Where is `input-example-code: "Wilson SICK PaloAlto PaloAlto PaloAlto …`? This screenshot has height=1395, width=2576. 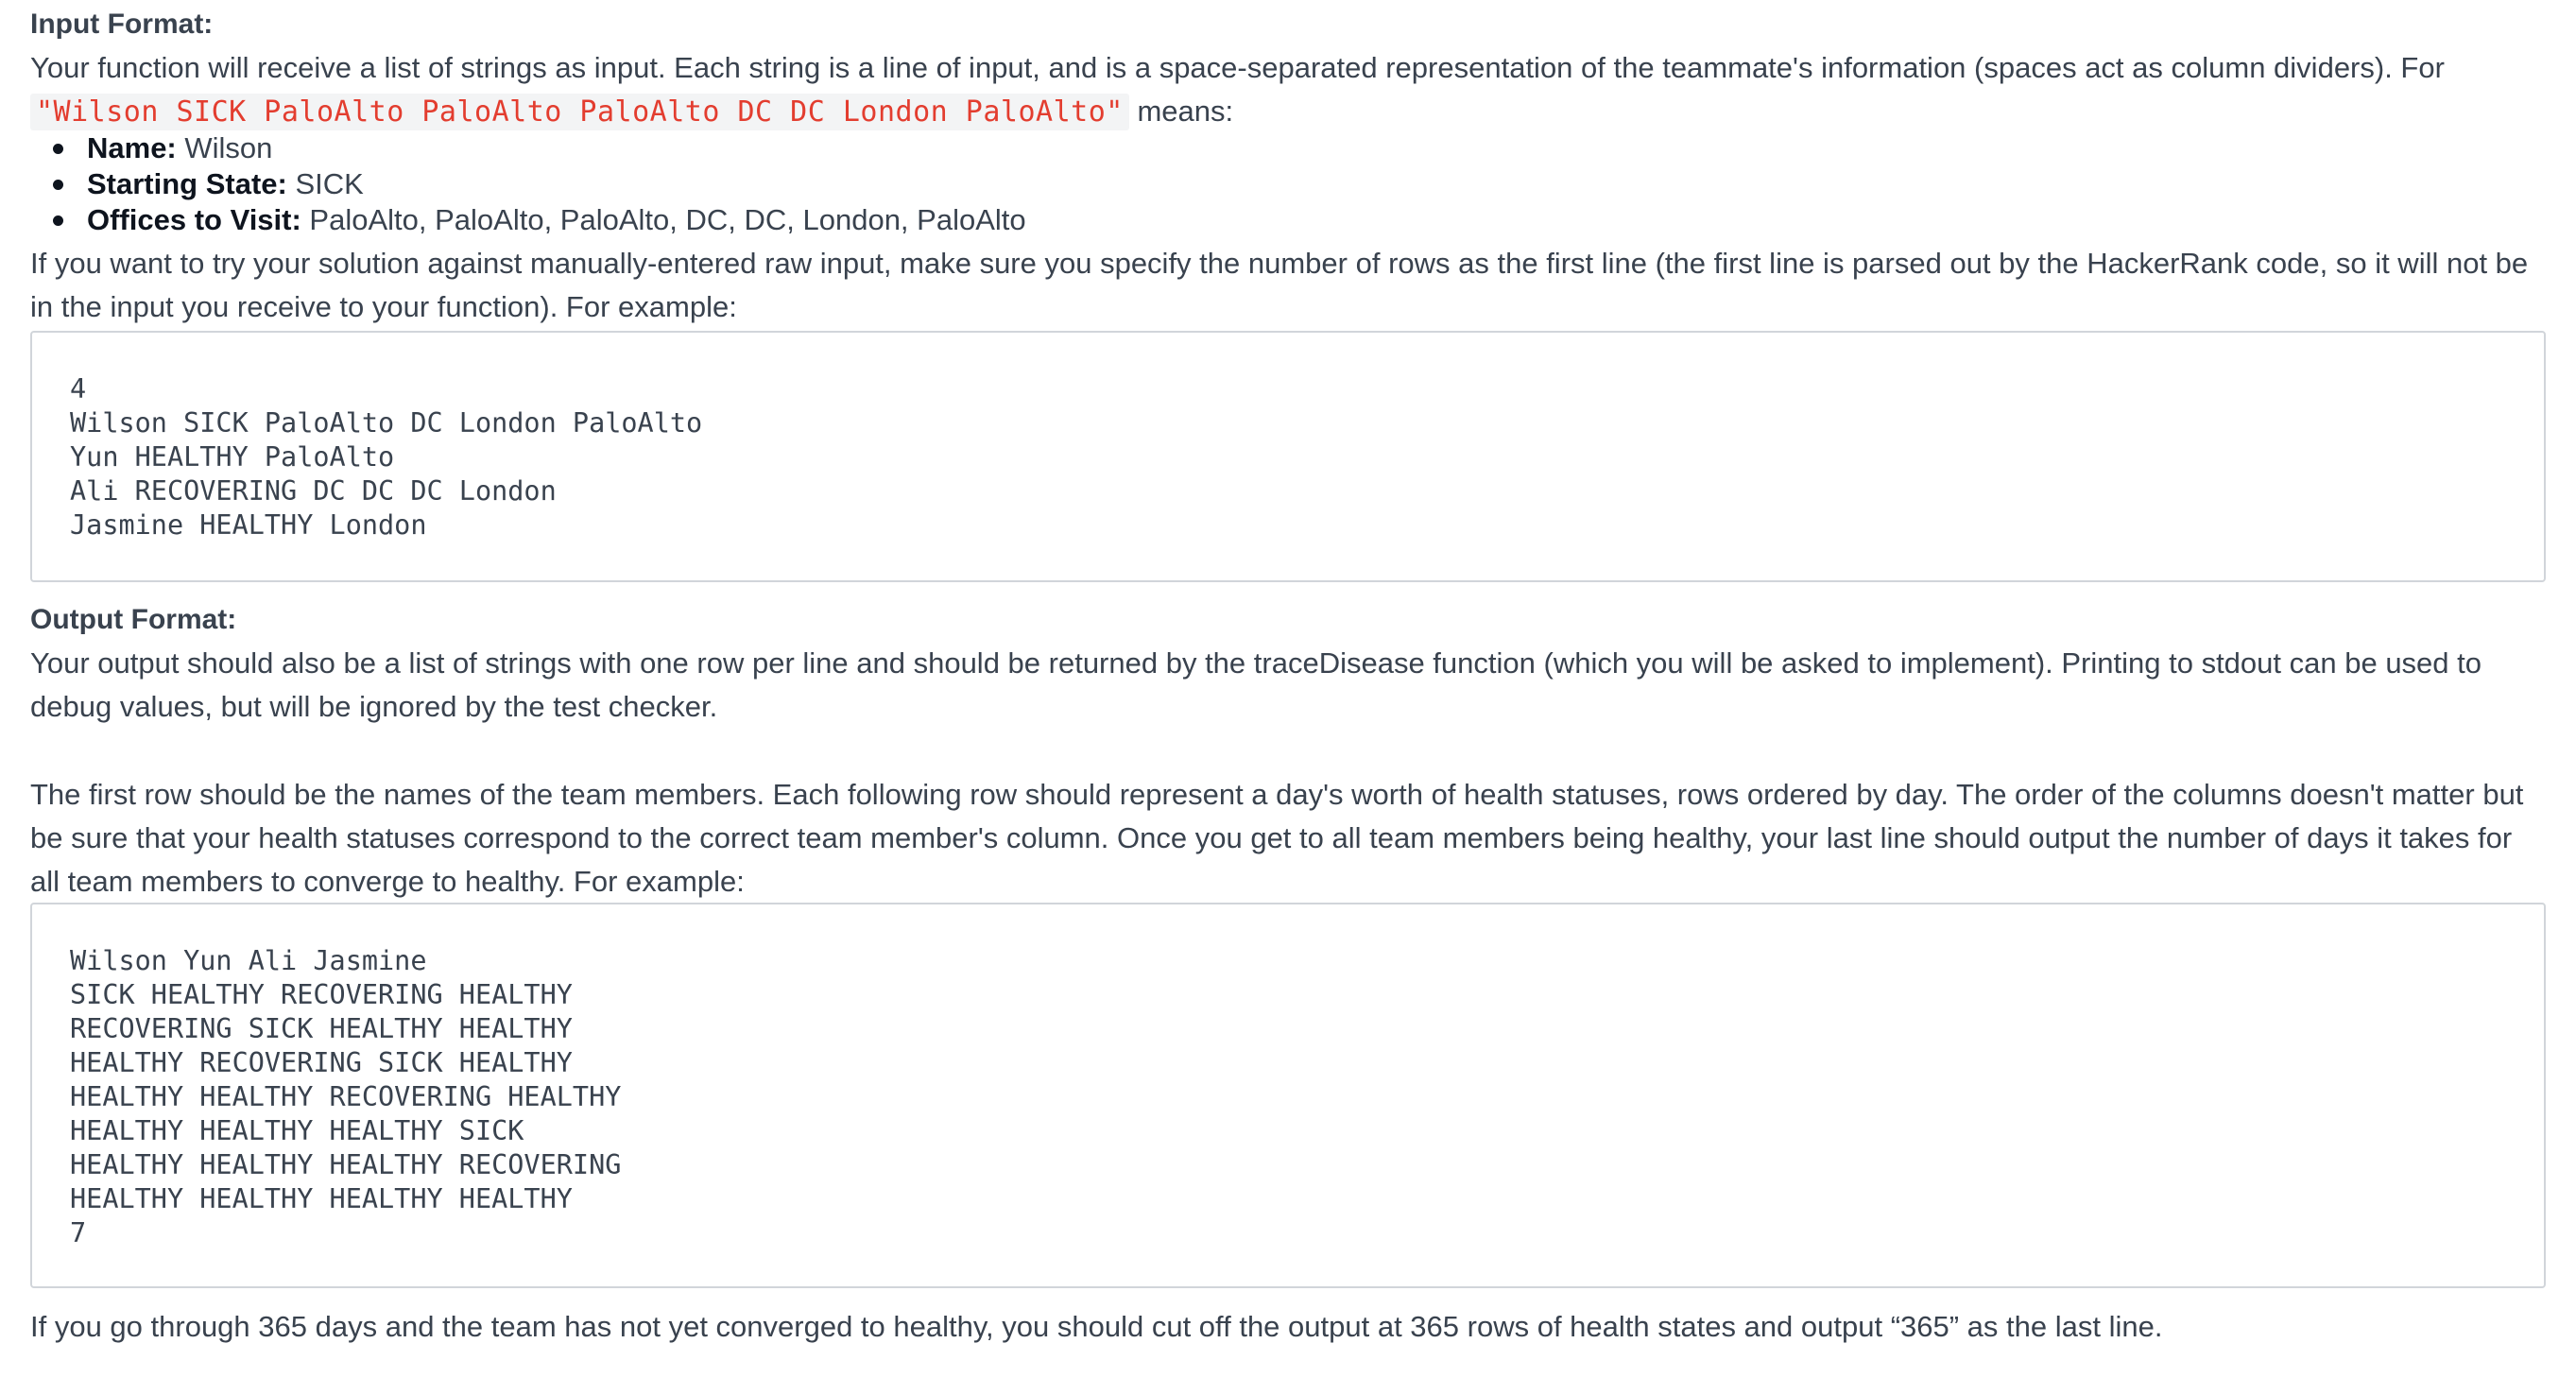 input-example-code: "Wilson SICK PaloAlto PaloAlto PaloAlto … is located at coordinates (579, 112).